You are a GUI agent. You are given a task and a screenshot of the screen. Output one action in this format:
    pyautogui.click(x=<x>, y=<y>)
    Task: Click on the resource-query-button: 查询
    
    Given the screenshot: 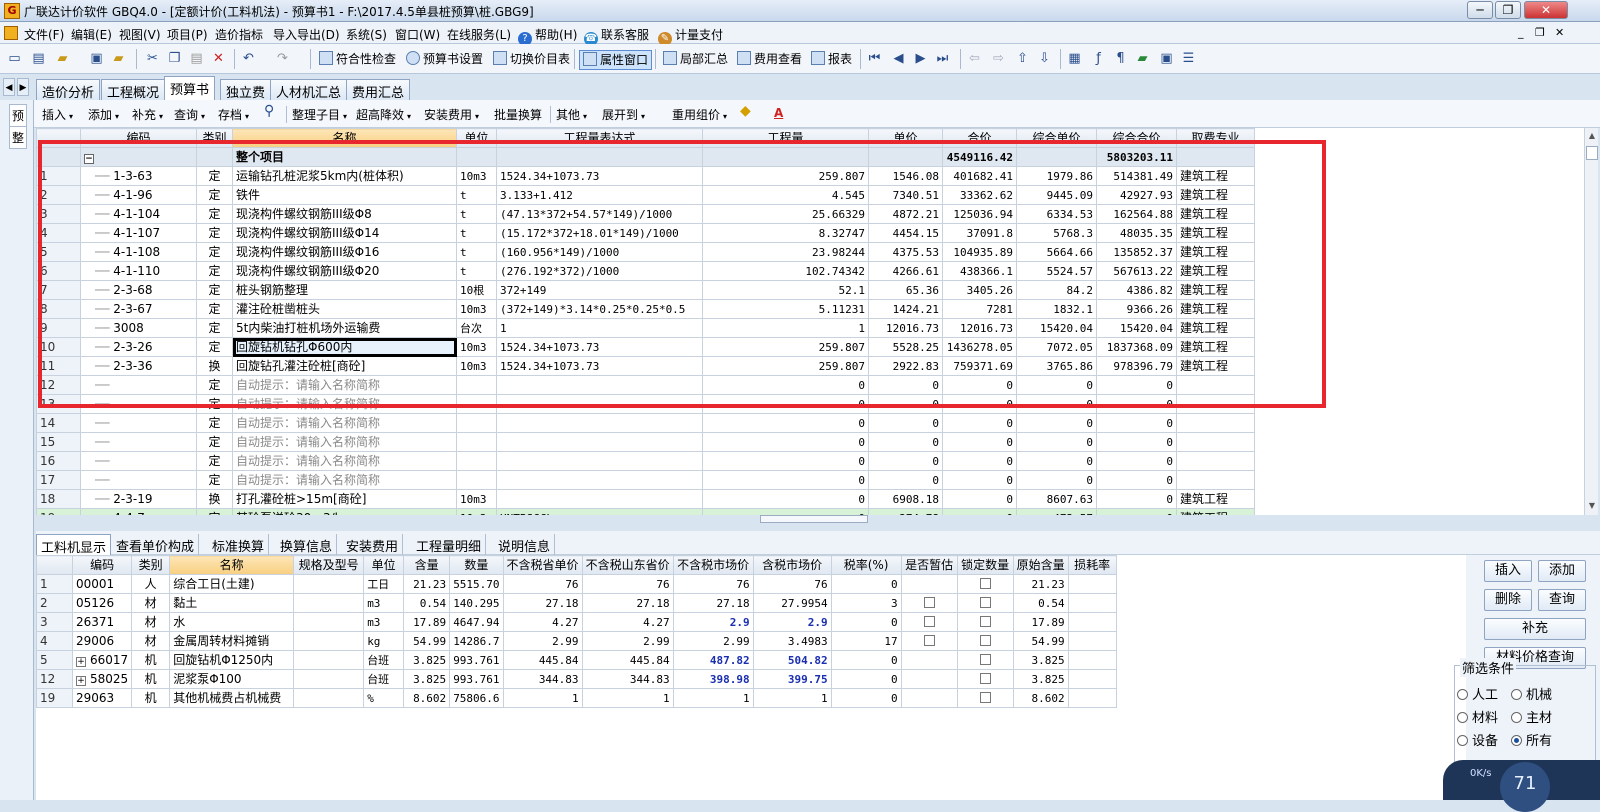 What is the action you would take?
    pyautogui.click(x=1562, y=600)
    